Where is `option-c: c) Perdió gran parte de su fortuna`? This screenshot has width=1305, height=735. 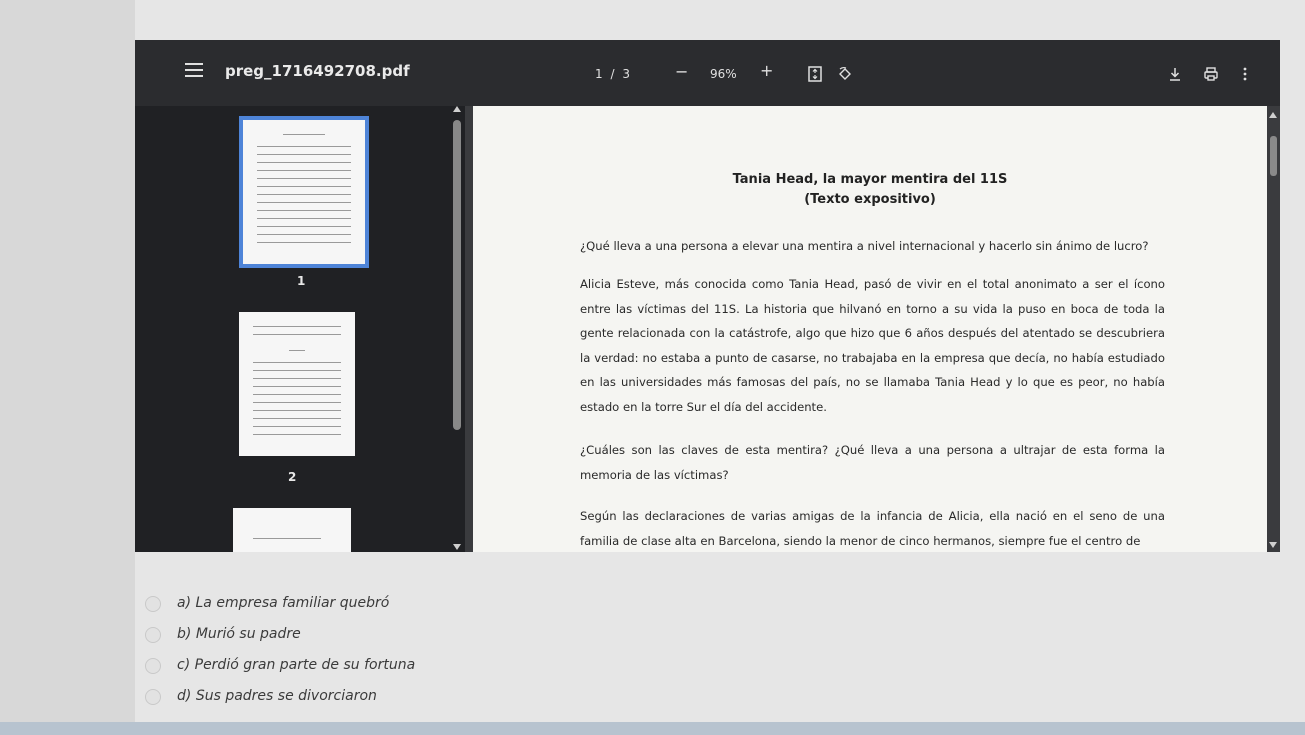
option-c: c) Perdió gran parte de su fortuna is located at coordinates (345, 666).